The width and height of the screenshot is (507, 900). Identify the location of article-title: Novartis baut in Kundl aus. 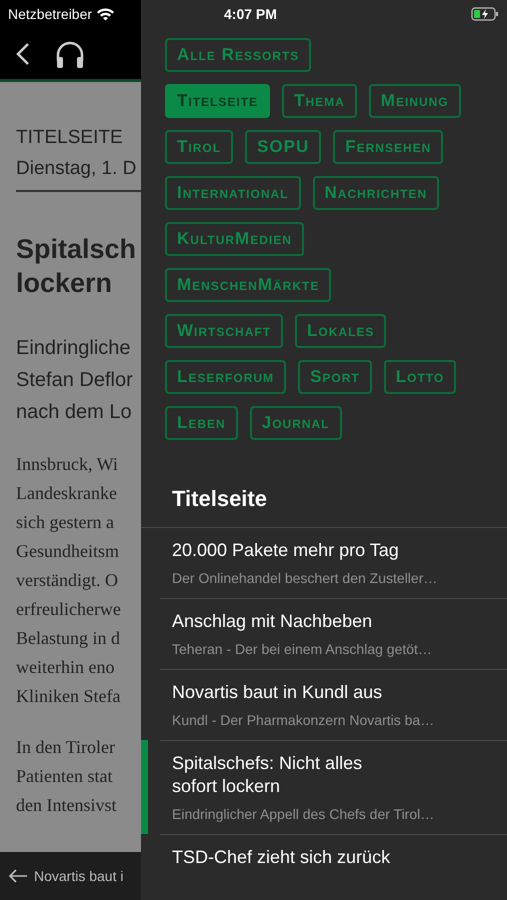
(278, 692).